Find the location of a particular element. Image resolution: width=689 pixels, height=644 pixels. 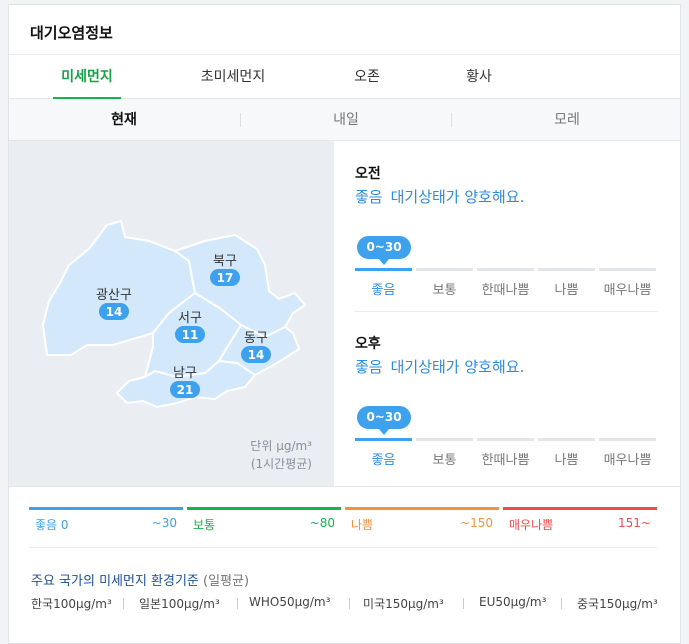

legend-good: 좋음 0 ~30 is located at coordinates (106, 522).